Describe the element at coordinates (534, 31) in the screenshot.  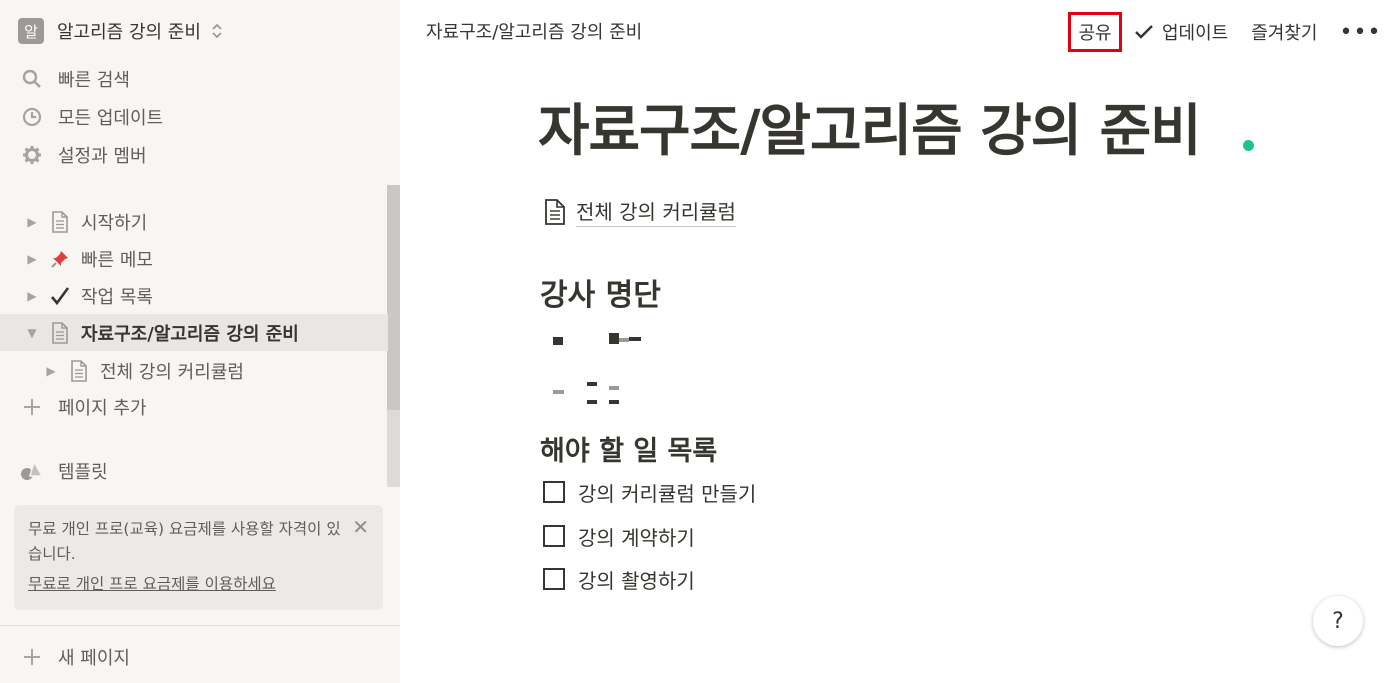
I see `breadcrumb: 자료구조/알고리즘 강의 준비` at that location.